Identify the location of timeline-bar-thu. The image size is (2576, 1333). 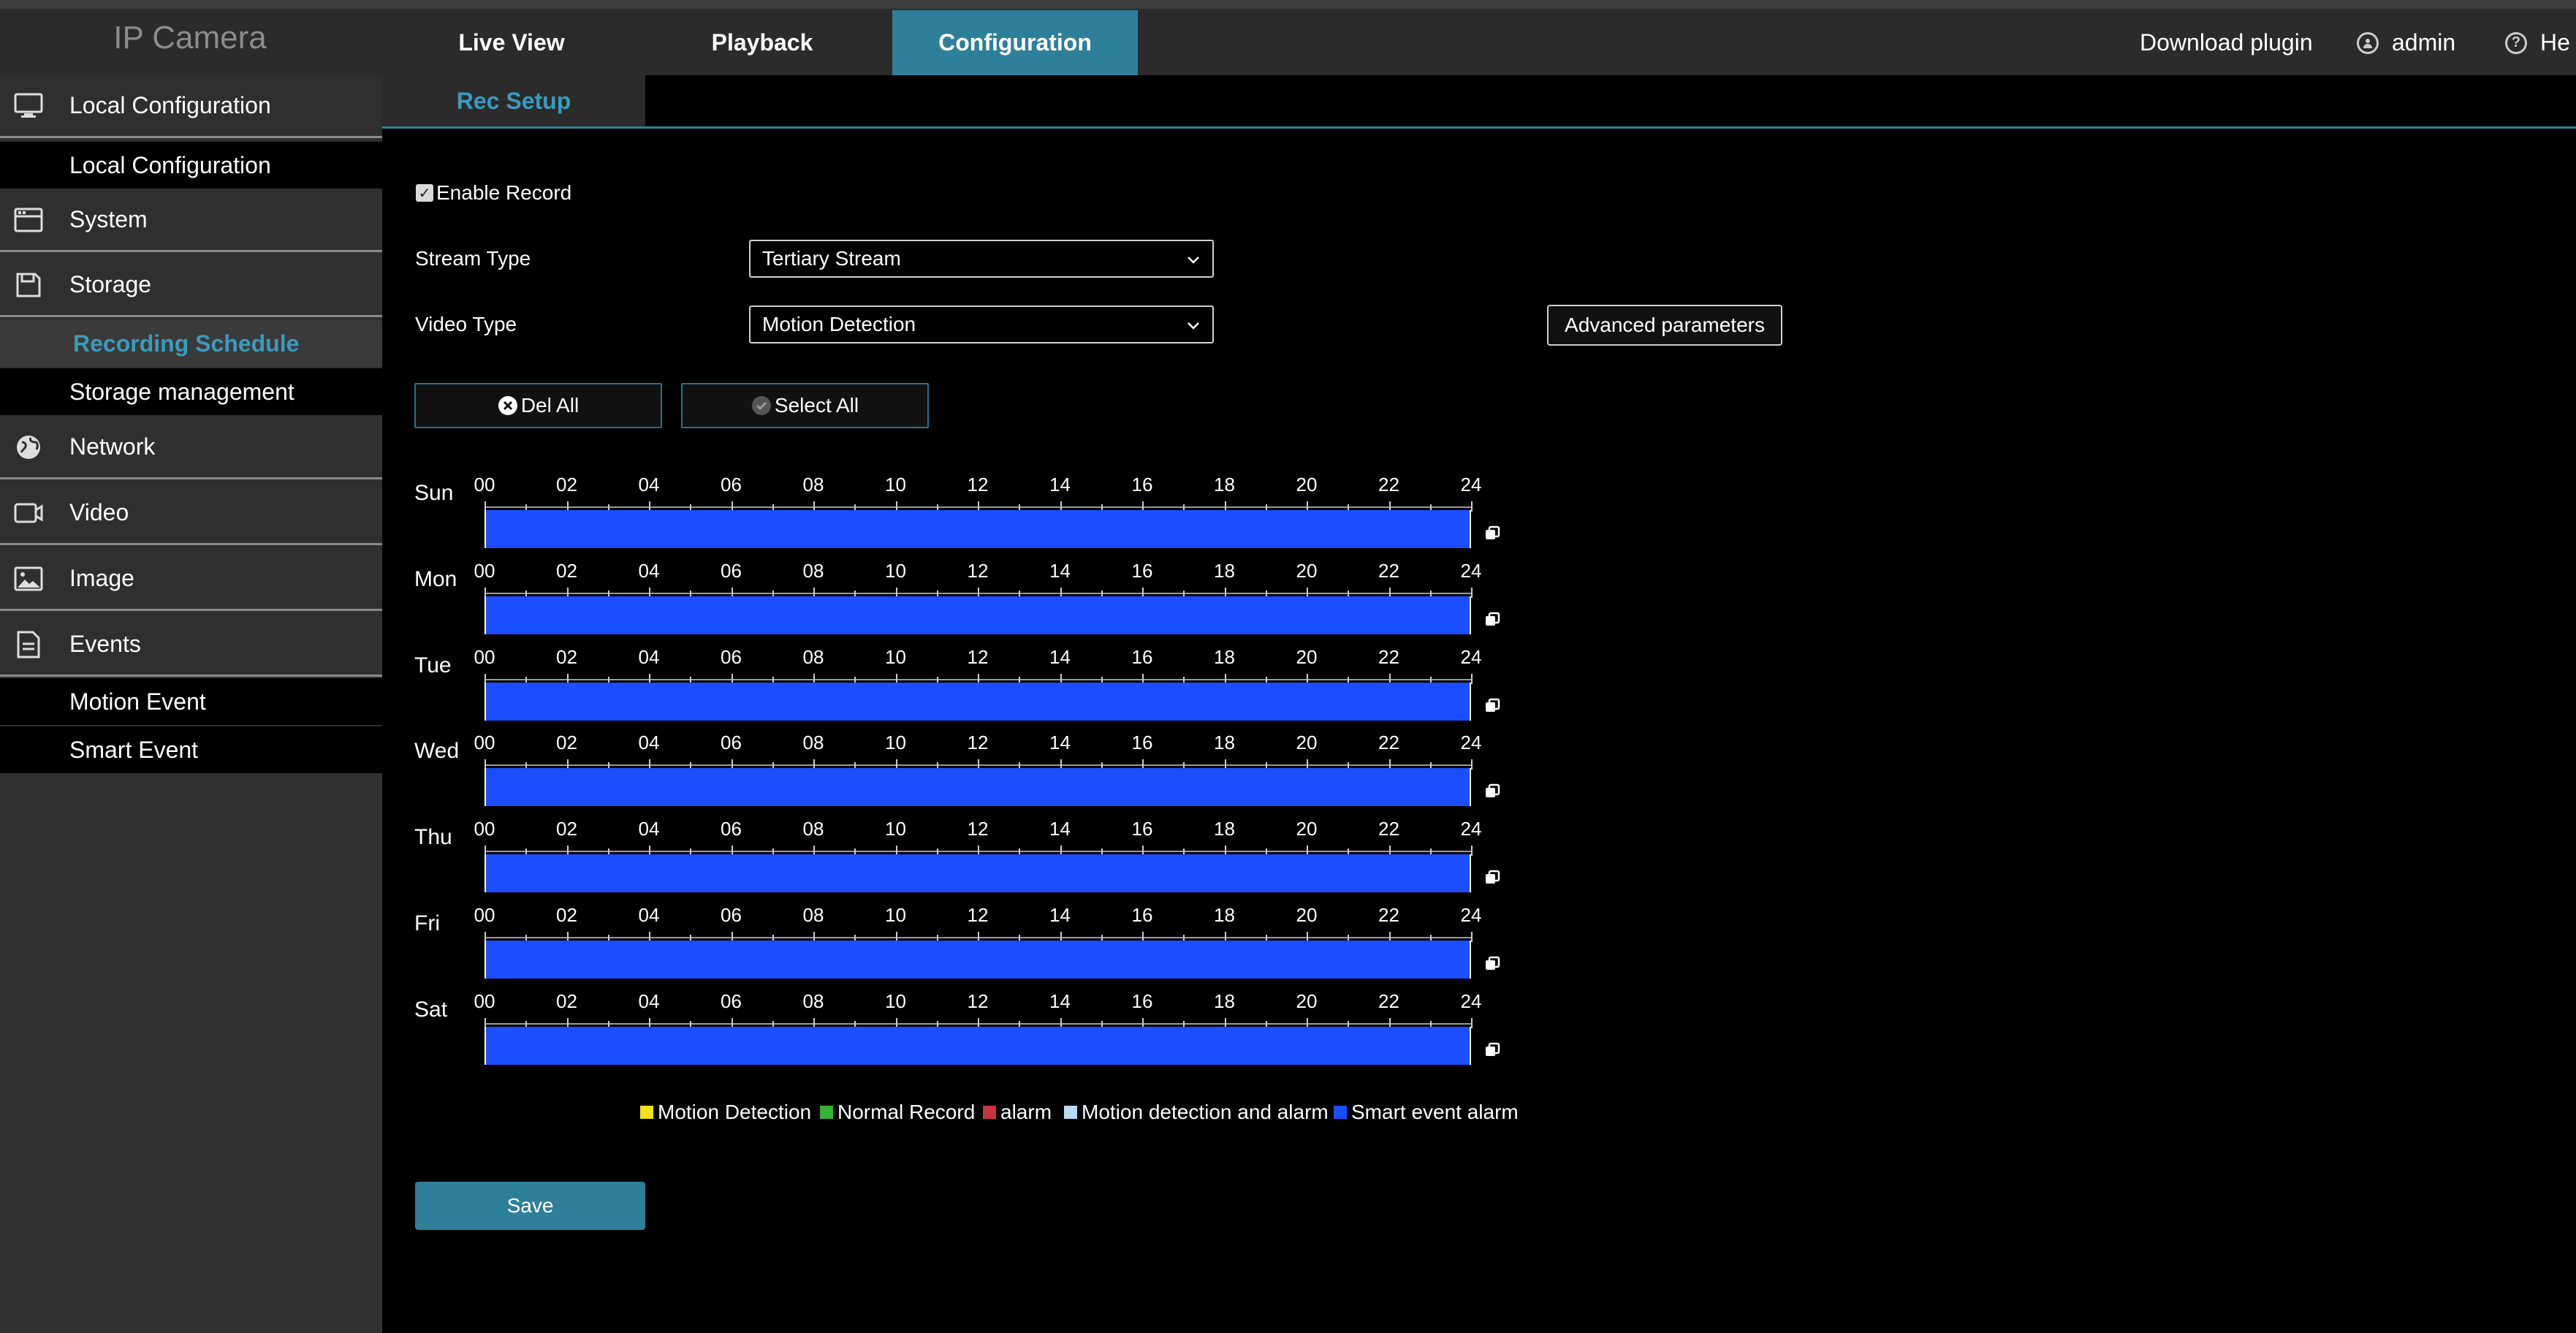
(978, 873).